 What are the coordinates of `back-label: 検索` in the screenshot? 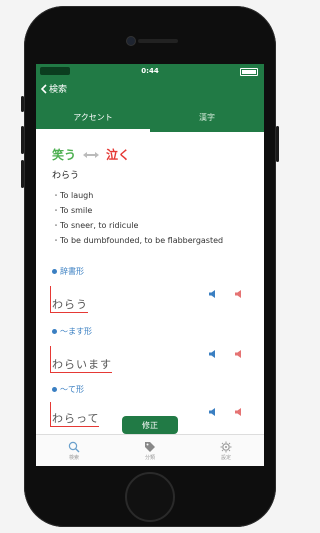 It's located at (58, 90).